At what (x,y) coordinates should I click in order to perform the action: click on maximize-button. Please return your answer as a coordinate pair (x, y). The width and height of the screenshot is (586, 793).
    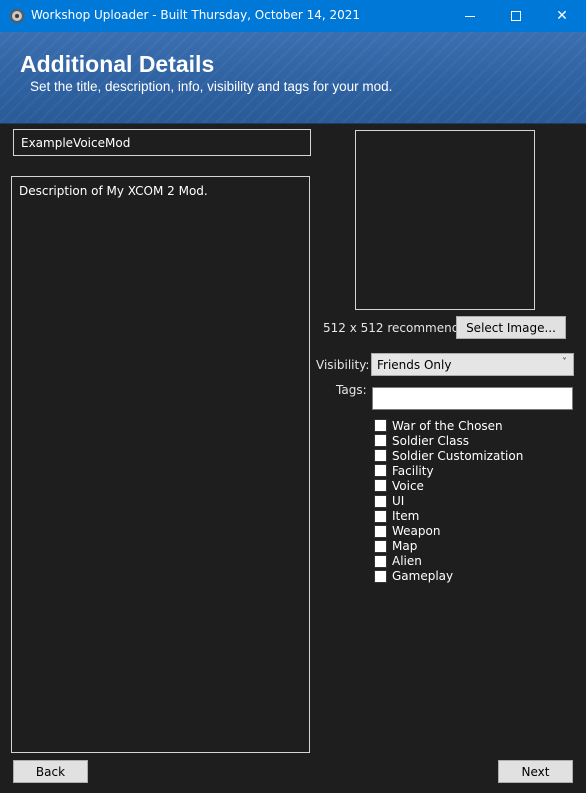
    Looking at the image, I should click on (516, 16).